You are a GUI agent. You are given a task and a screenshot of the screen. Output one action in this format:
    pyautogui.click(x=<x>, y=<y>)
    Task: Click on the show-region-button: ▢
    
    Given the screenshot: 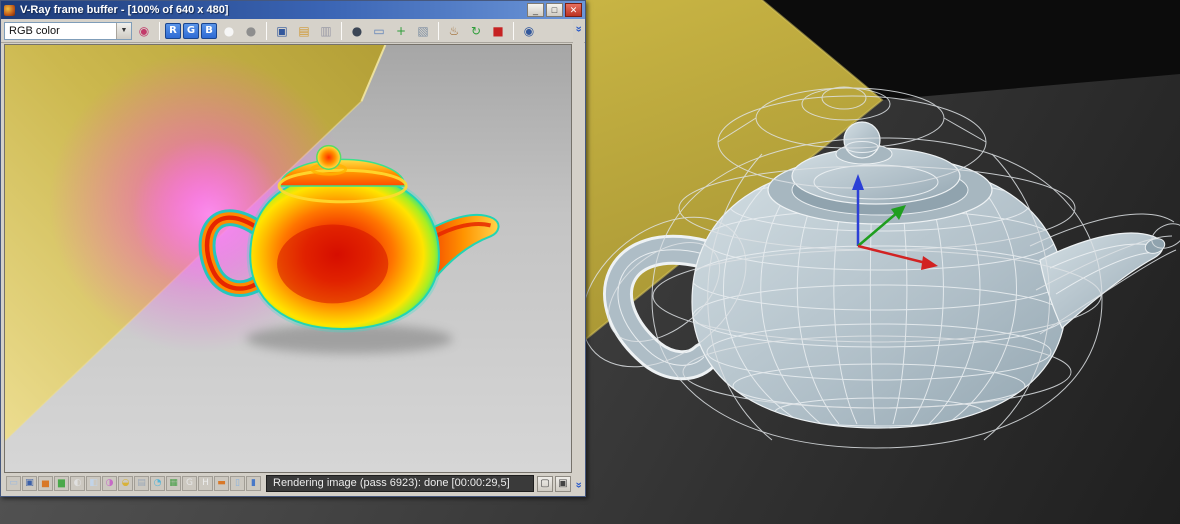 What is the action you would take?
    pyautogui.click(x=545, y=483)
    